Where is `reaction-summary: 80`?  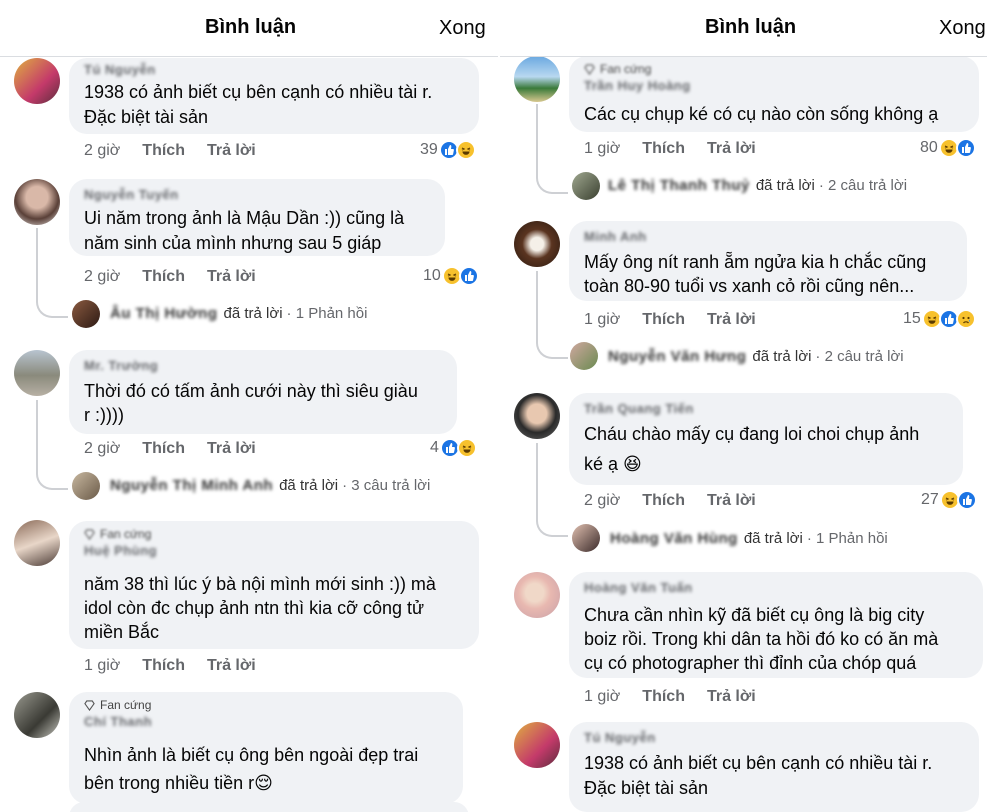 reaction-summary: 80 is located at coordinates (948, 148).